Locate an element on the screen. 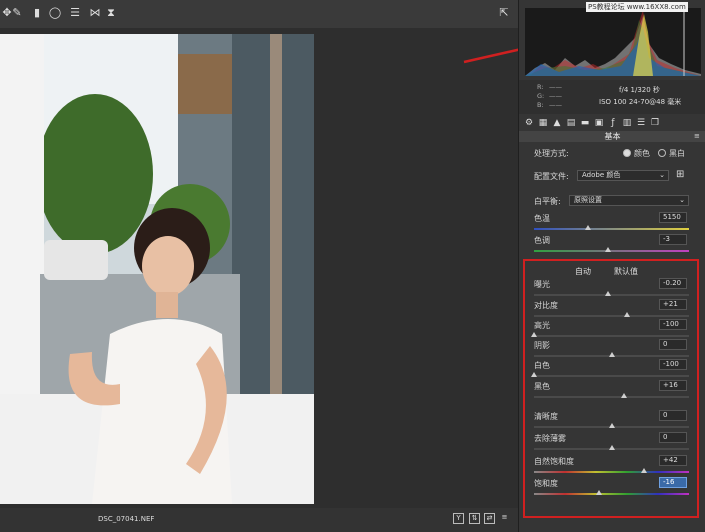  exposure-info: f/4 1/320 秒 is located at coordinates (639, 90).